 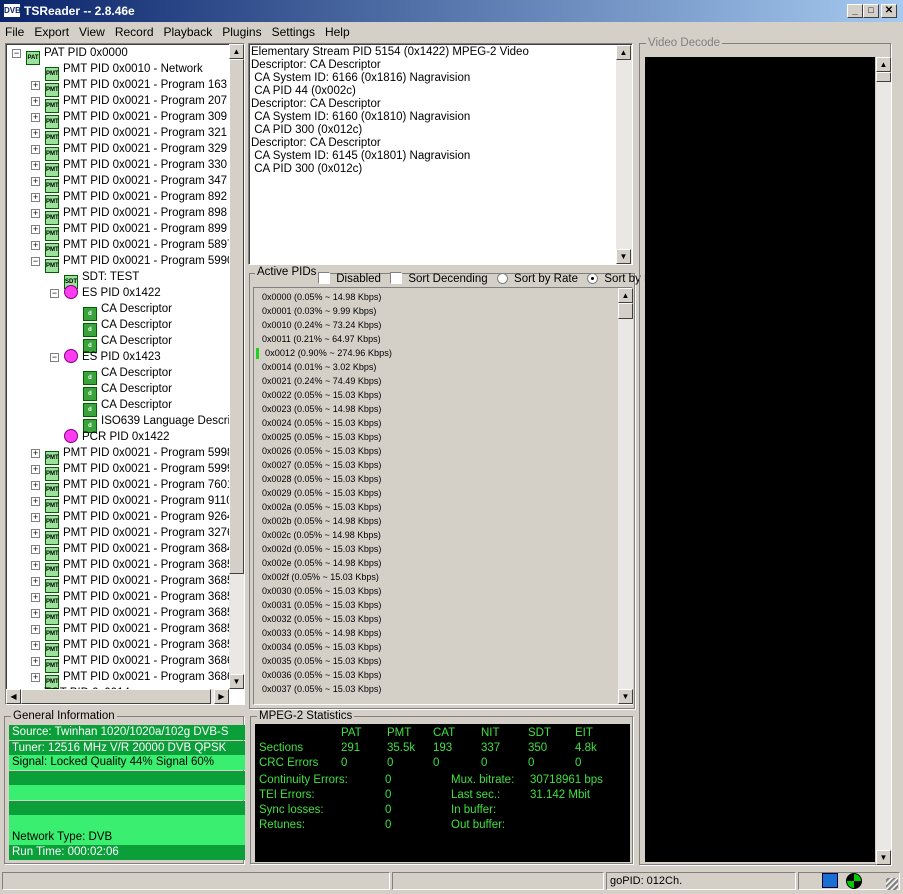 What do you see at coordinates (241, 30) in the screenshot?
I see `menu-plugins: Plugins` at bounding box center [241, 30].